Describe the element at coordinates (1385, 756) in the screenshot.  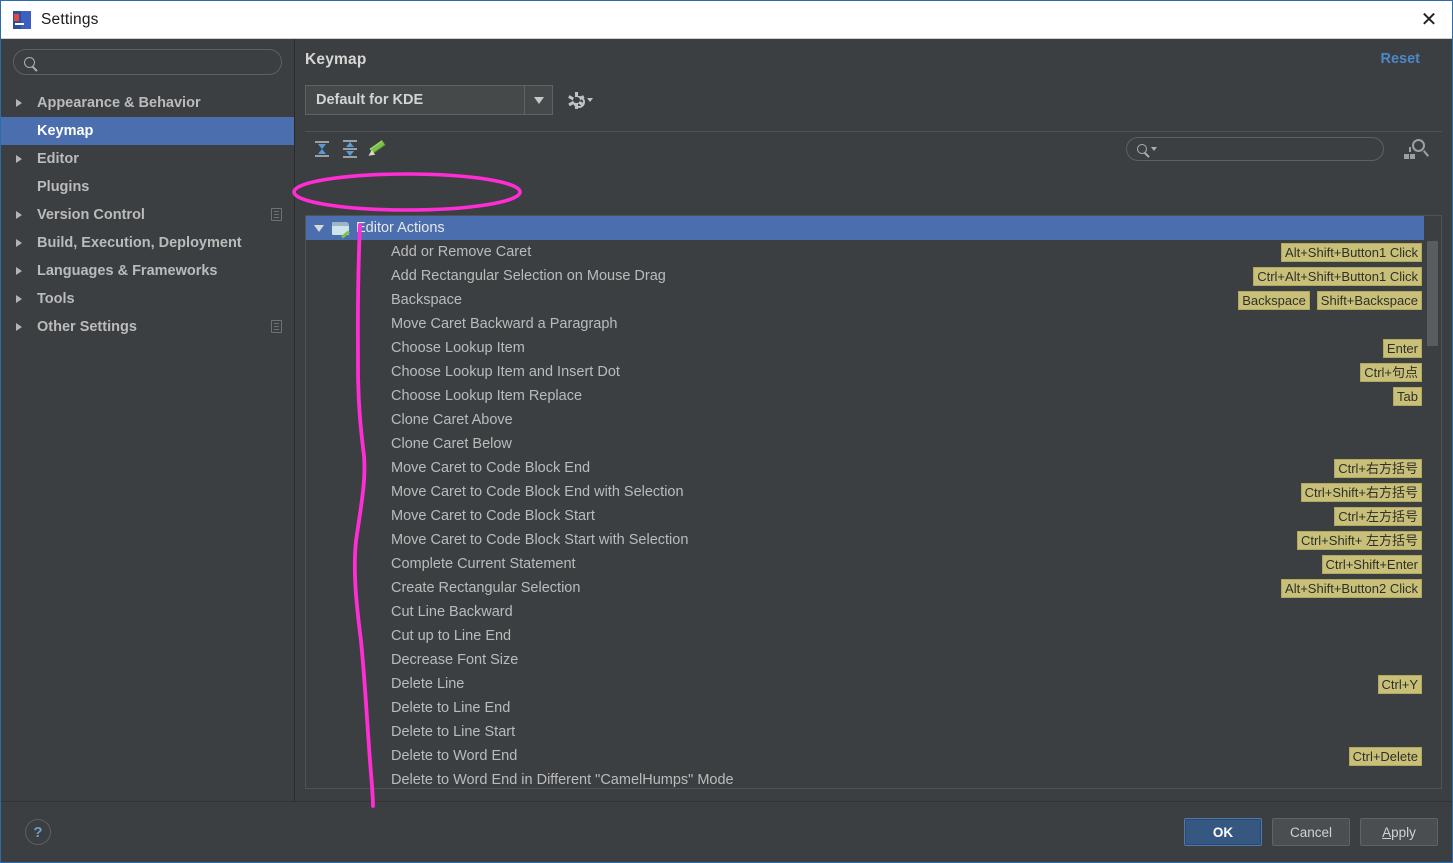
I see `shortcut-badge: Ctrl+Delete` at that location.